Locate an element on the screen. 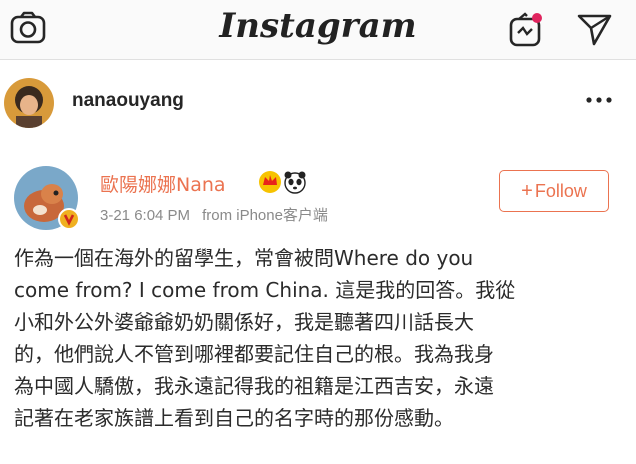 The width and height of the screenshot is (636, 464). text-line: 為中國人驕傲，我永遠記得我的祖籍是江西吉安，永遠 is located at coordinates (254, 386).